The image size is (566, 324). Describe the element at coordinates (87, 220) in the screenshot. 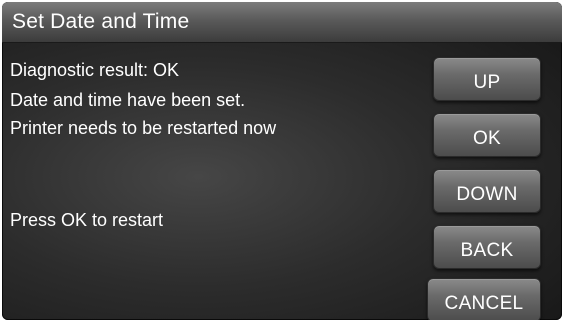

I see `restart-prompt-text: Press OK to restart` at that location.